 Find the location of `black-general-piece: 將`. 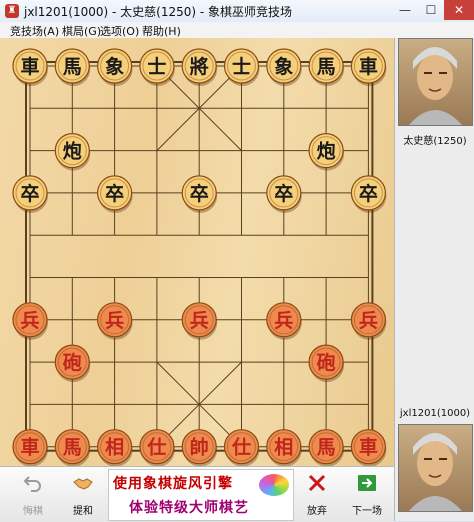

black-general-piece: 將 is located at coordinates (199, 67).